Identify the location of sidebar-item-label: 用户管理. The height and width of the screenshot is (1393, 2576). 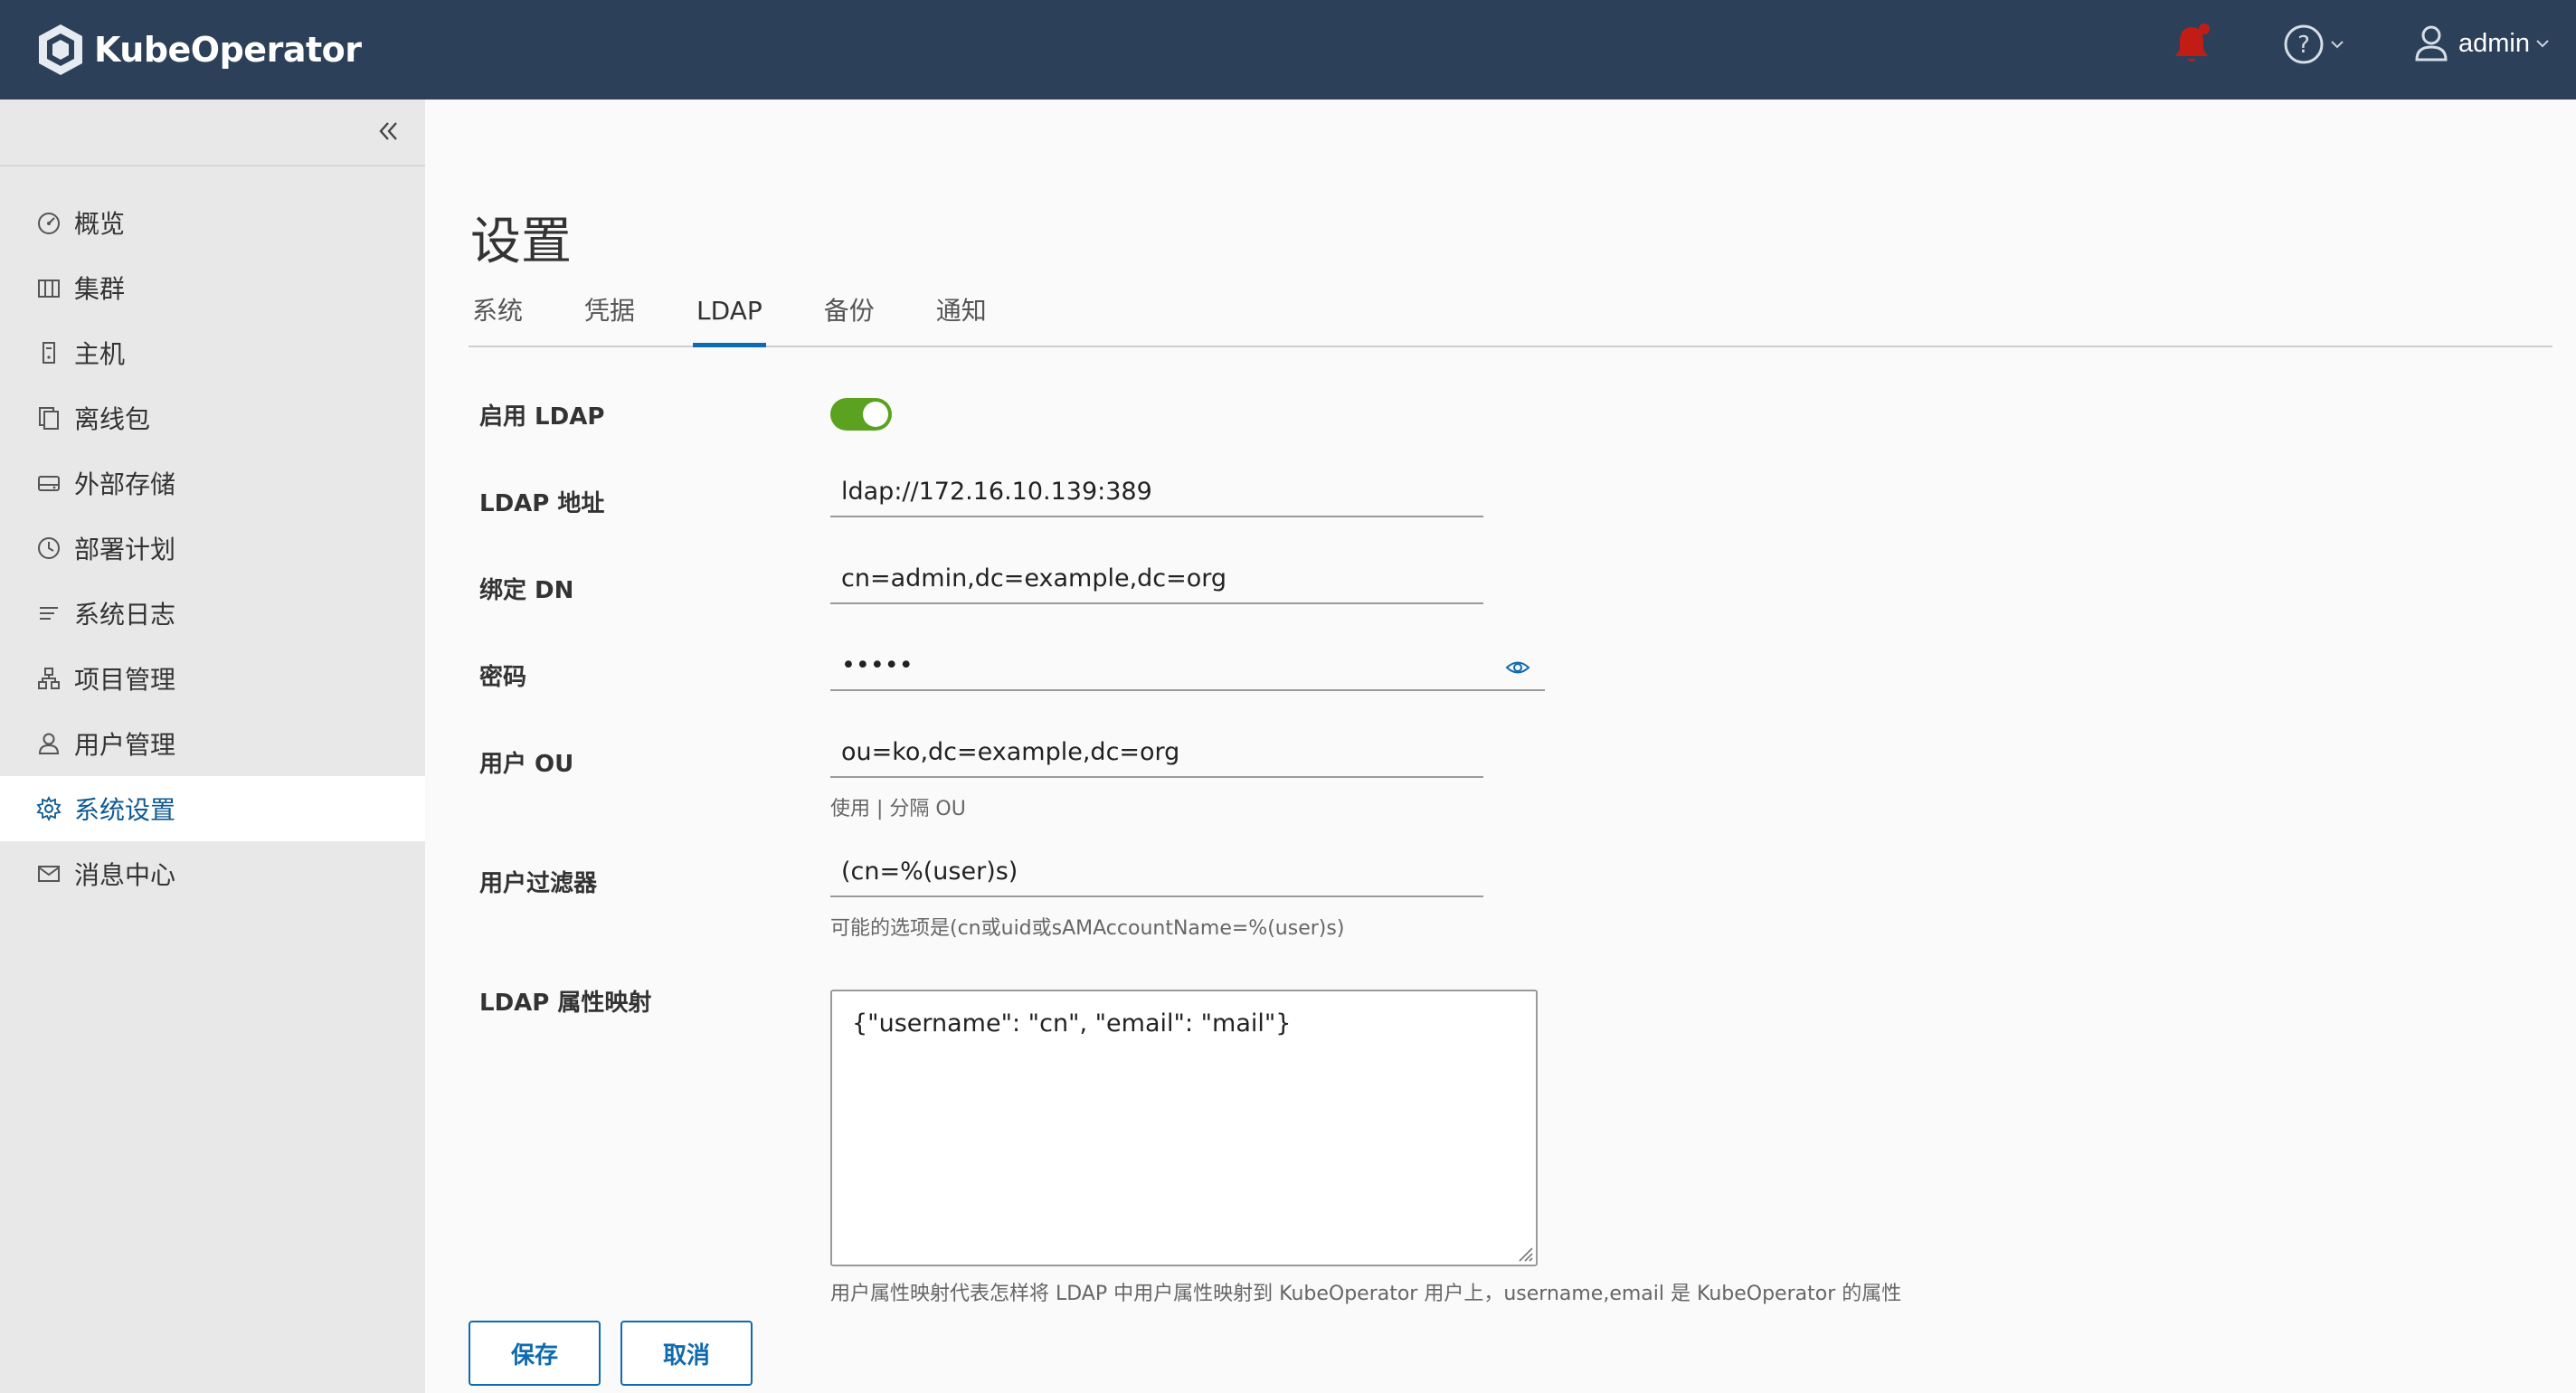
(125, 745).